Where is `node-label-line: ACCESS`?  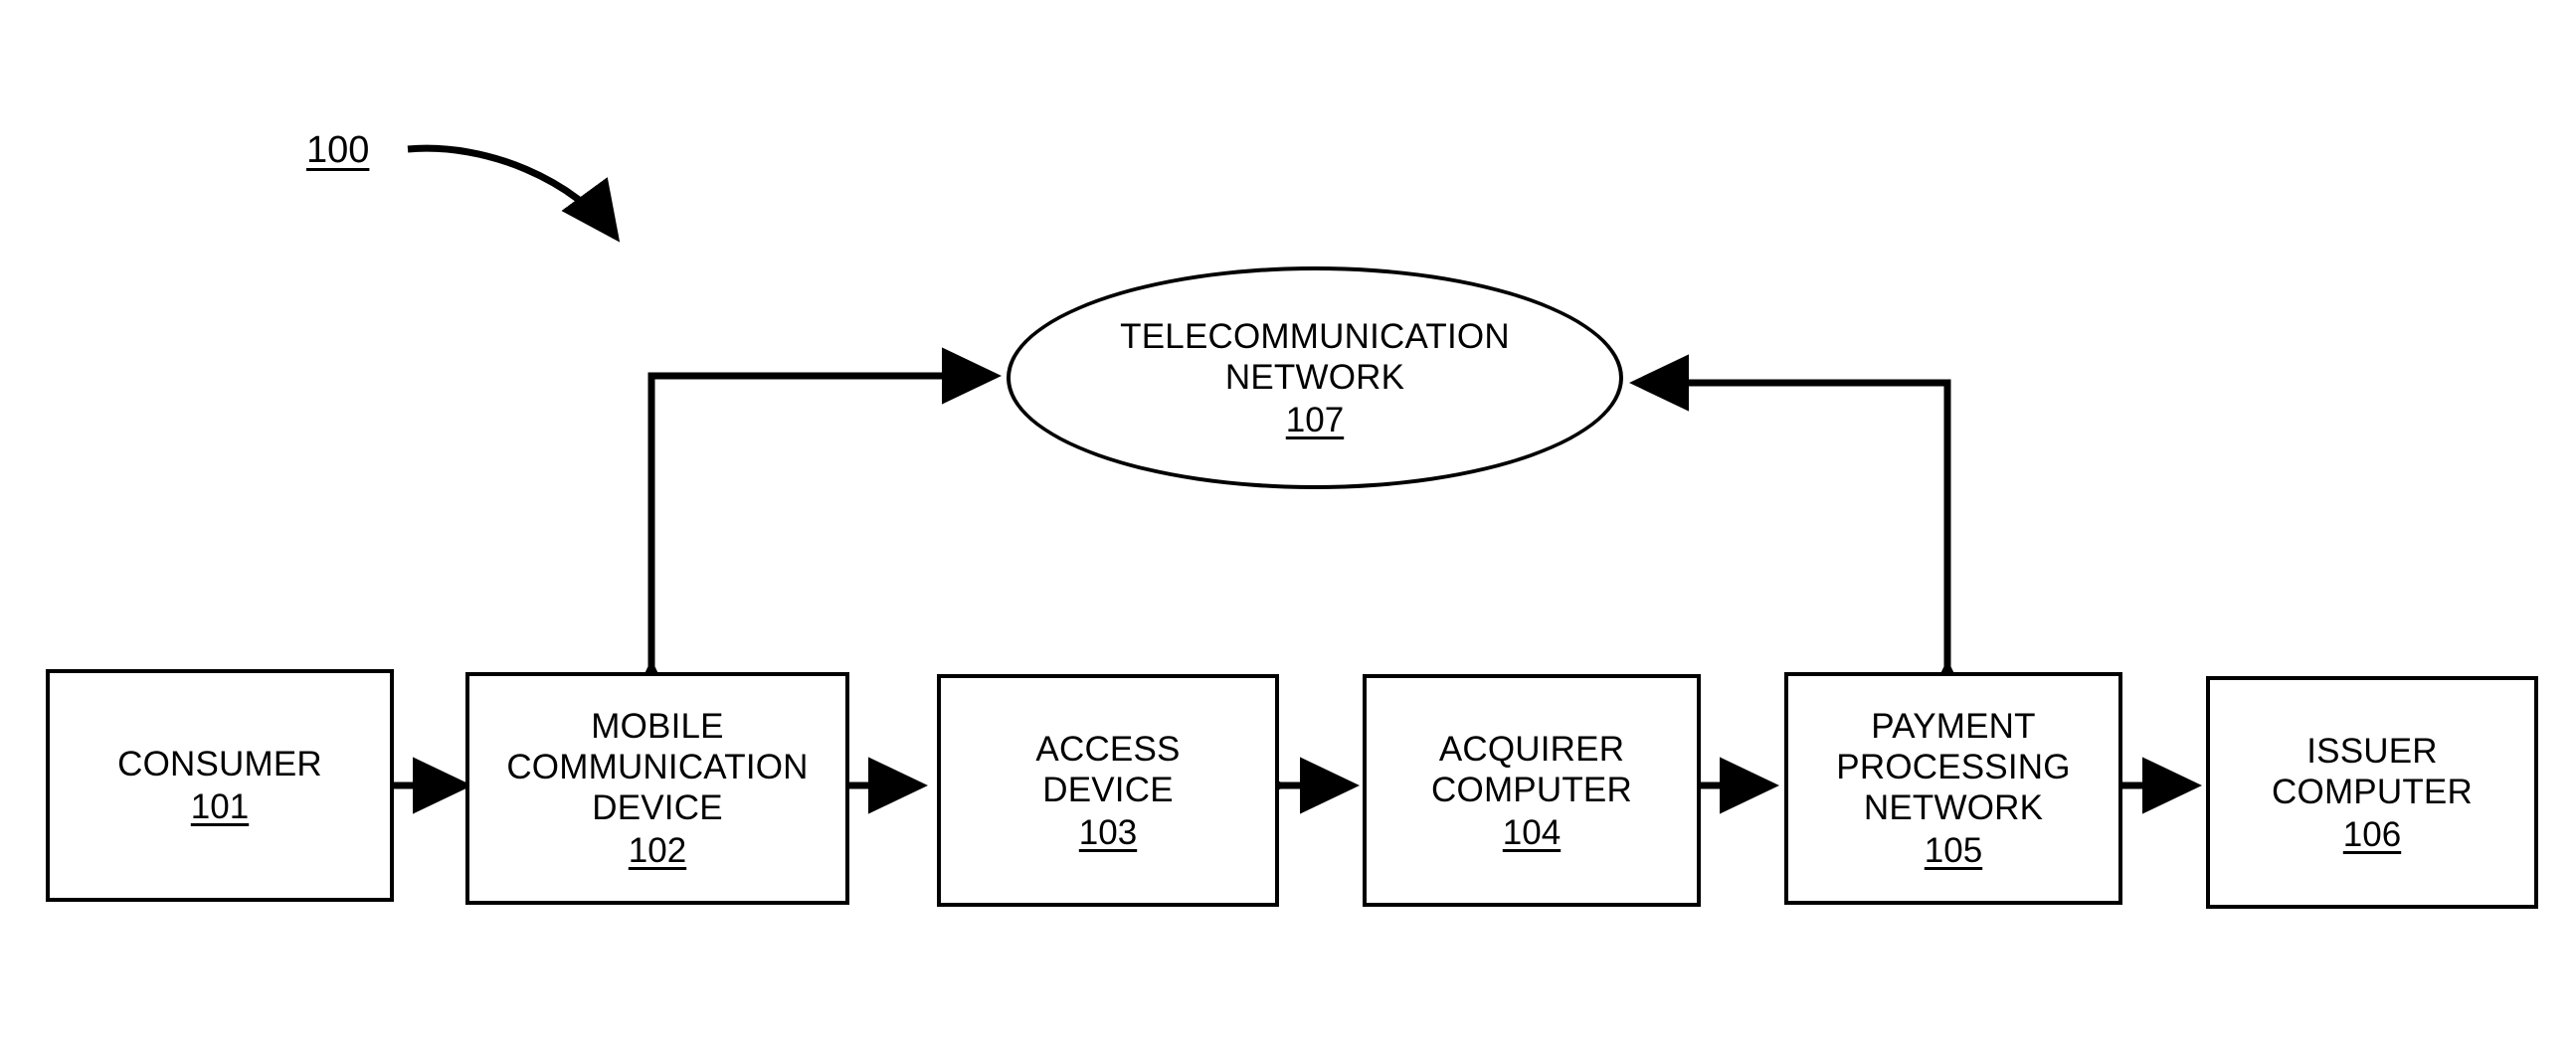 node-label-line: ACCESS is located at coordinates (1108, 749).